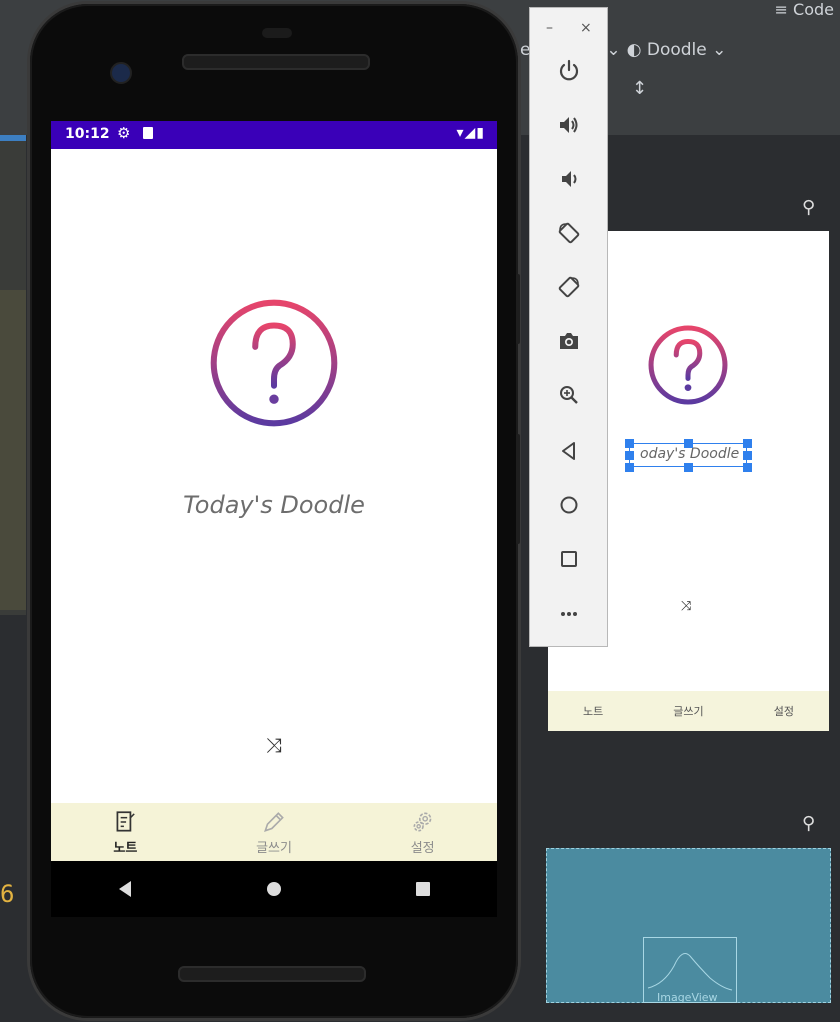 The image size is (840, 1022). Describe the element at coordinates (549, 28) in the screenshot. I see `minimize-button: –` at that location.